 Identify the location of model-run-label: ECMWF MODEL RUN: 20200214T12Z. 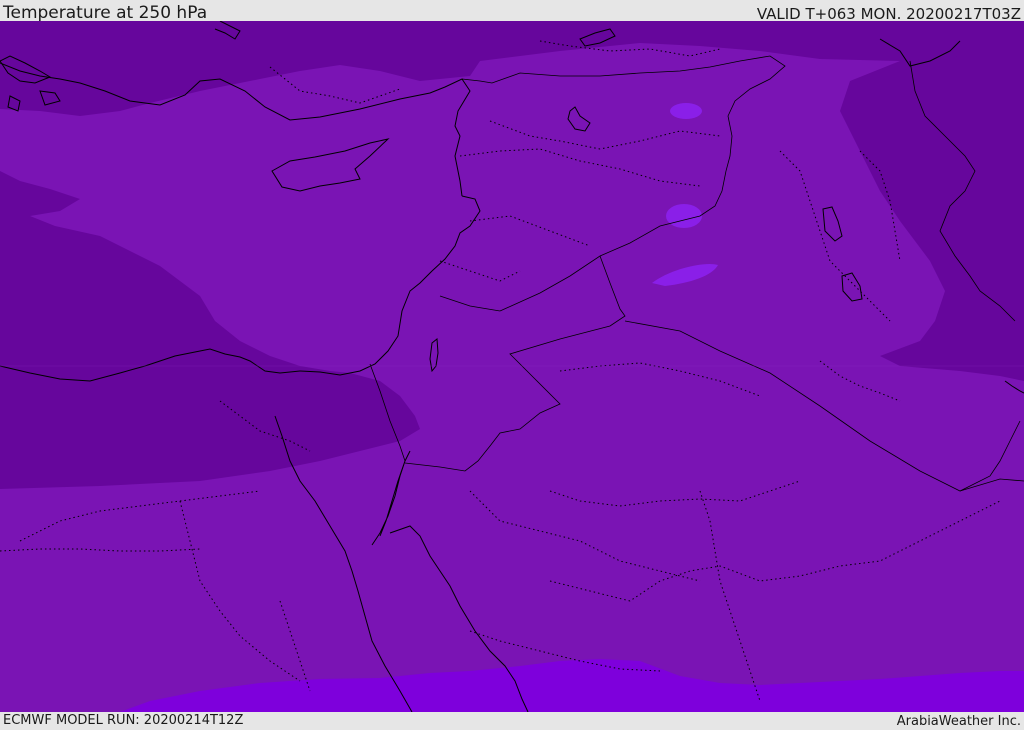
(123, 720).